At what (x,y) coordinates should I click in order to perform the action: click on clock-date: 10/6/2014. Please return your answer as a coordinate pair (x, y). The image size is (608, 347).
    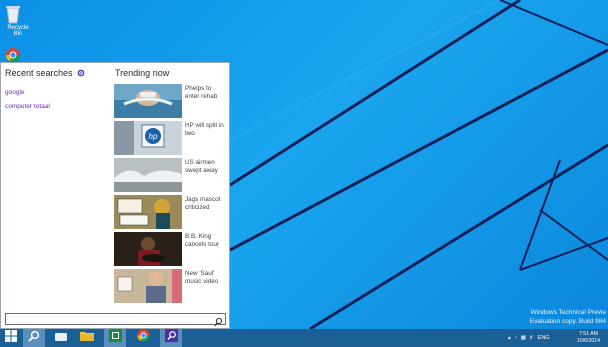
    Looking at the image, I should click on (588, 341).